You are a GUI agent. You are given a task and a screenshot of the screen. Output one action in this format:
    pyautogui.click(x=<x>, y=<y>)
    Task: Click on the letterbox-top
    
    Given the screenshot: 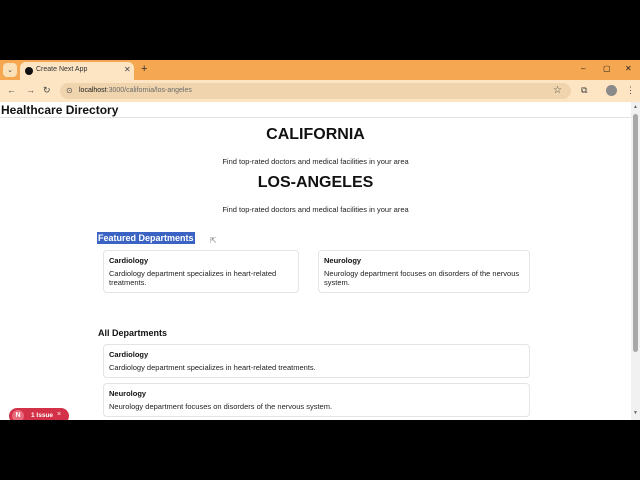 What is the action you would take?
    pyautogui.click(x=320, y=30)
    